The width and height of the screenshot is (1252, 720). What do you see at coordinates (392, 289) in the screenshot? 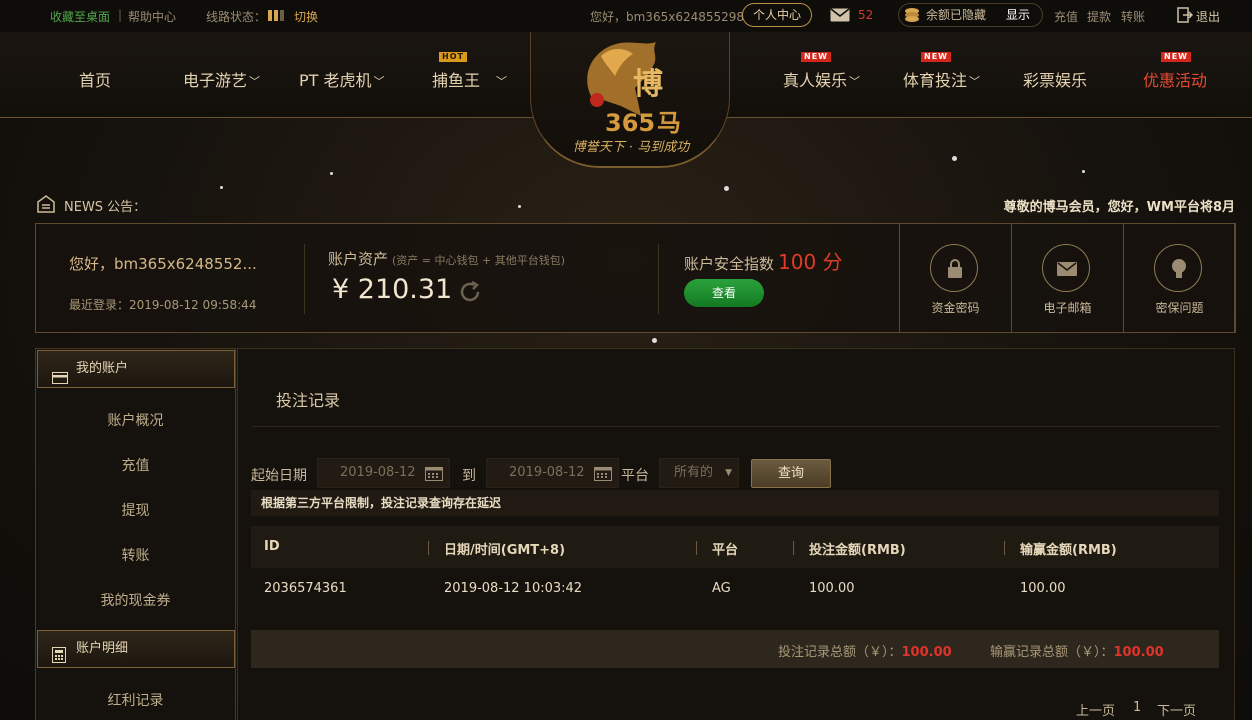
I see `assets-value: ¥ 210.31` at bounding box center [392, 289].